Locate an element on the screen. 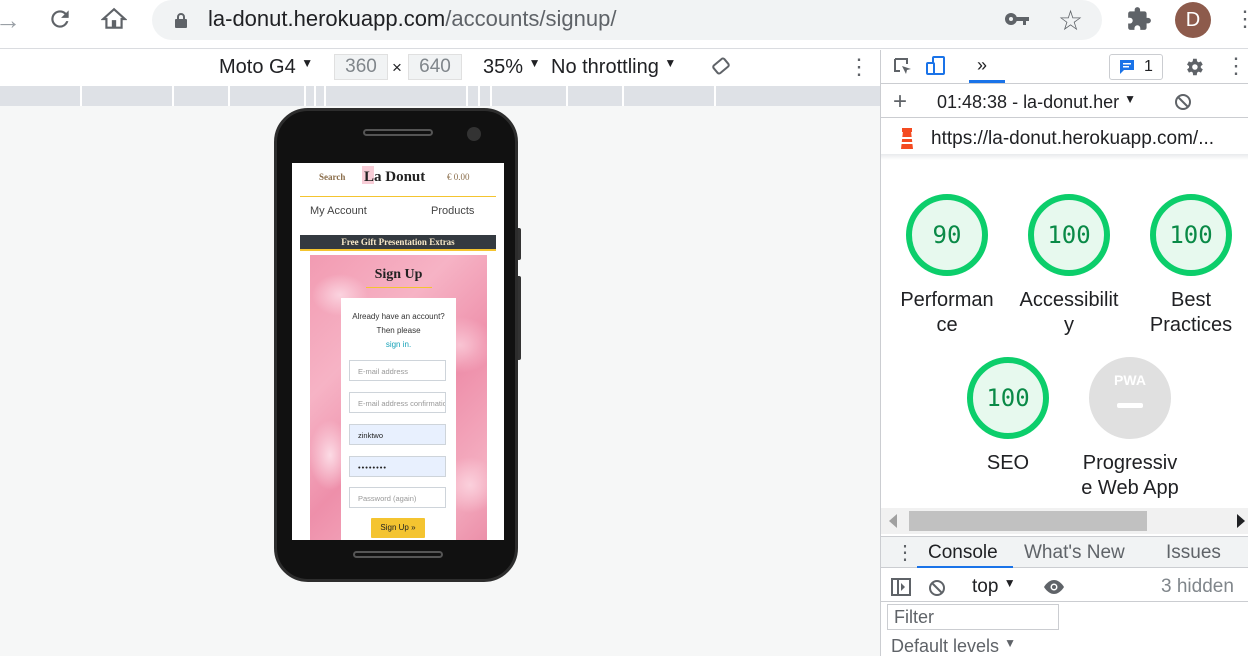 This screenshot has height=657, width=1248. url-host: la-donut.herokuapp.com is located at coordinates (327, 18).